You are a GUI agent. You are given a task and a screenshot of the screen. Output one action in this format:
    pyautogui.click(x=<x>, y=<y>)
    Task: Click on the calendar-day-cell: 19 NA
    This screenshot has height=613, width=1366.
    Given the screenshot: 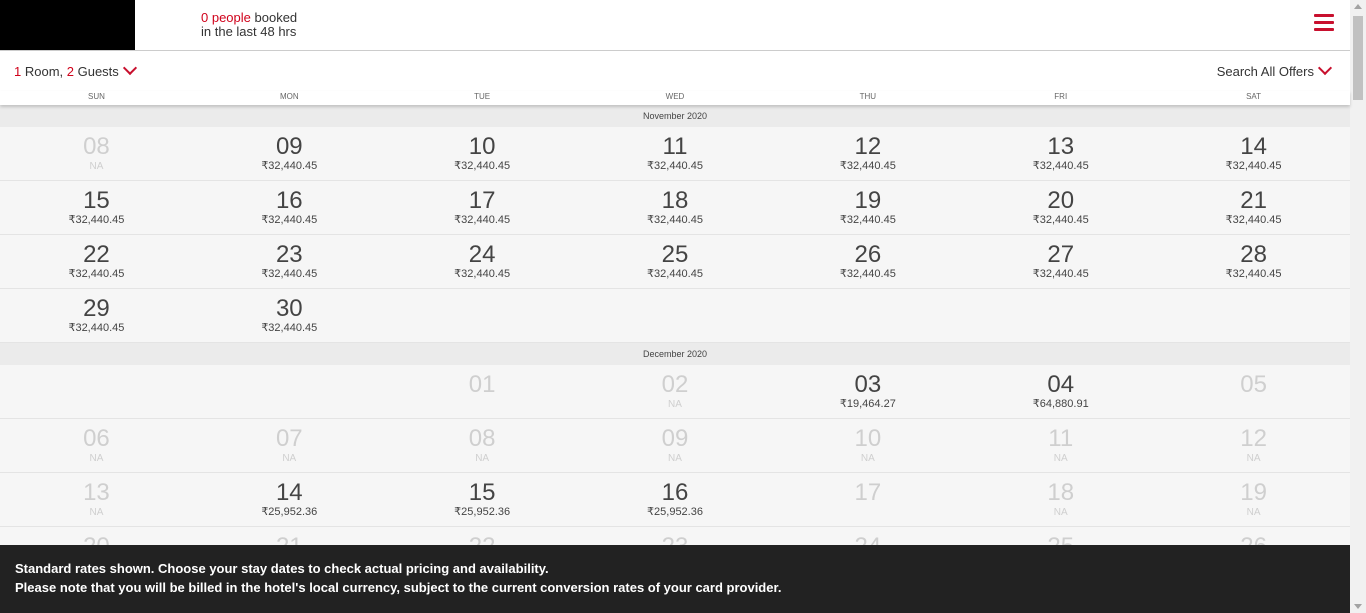 What is the action you would take?
    pyautogui.click(x=1253, y=499)
    